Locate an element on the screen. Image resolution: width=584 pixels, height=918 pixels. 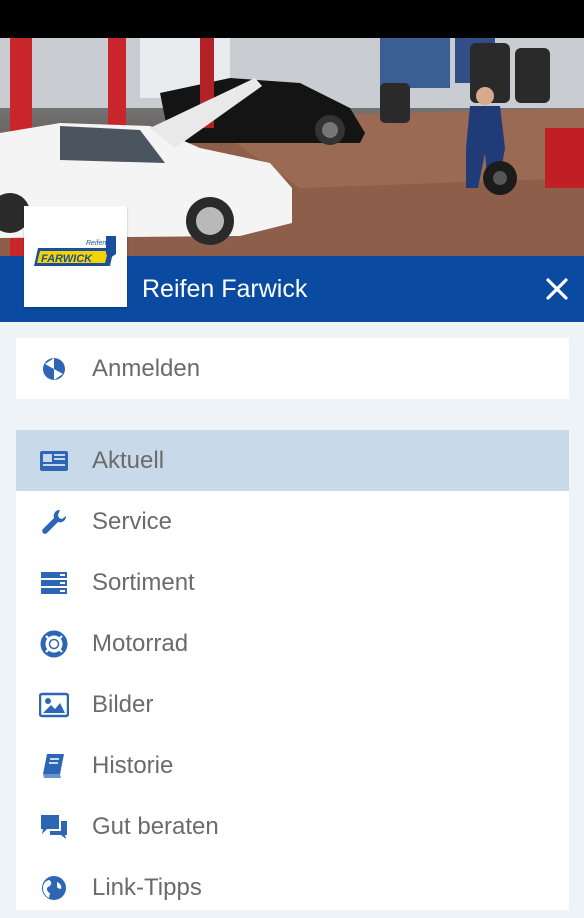
chat-icon is located at coordinates (54, 827).